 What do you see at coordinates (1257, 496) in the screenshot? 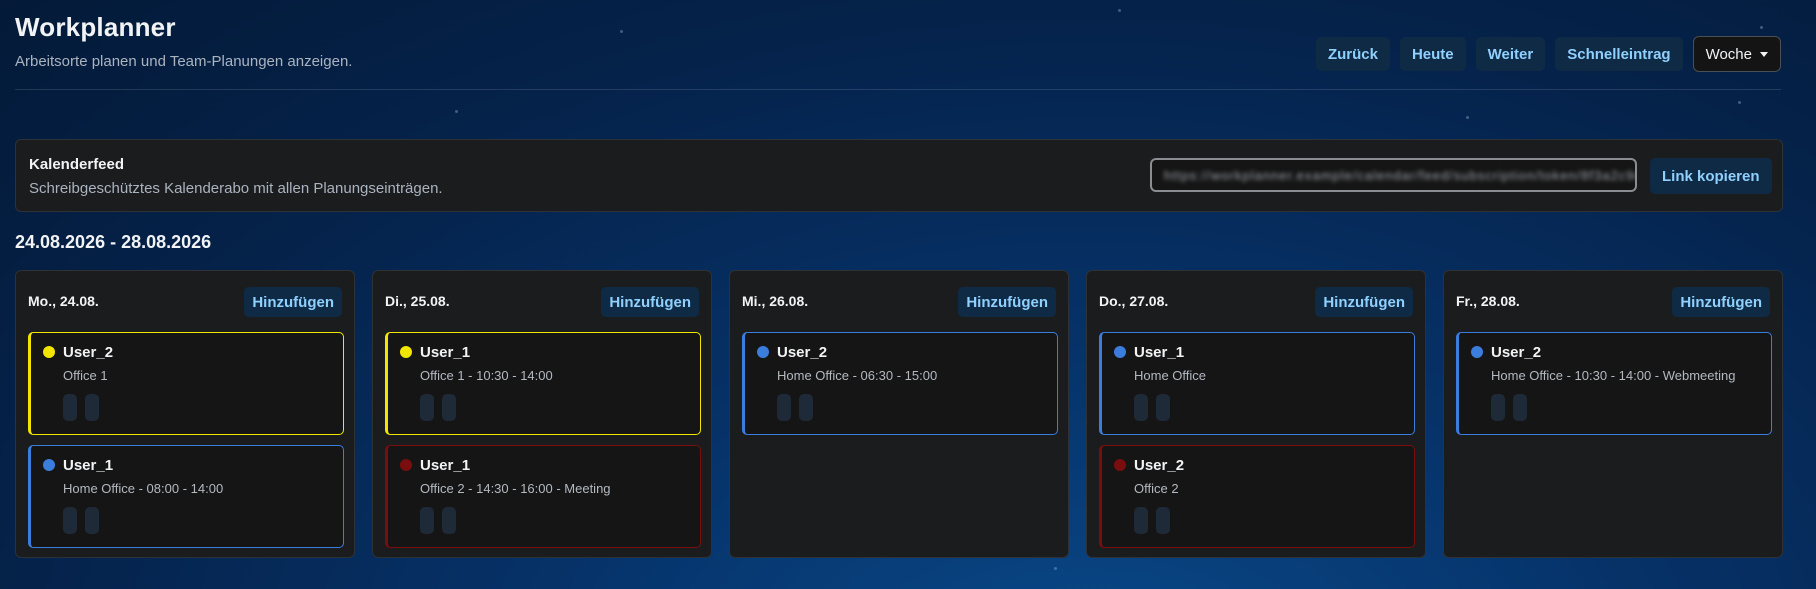
I see `entry-card: User_2 Office 2` at bounding box center [1257, 496].